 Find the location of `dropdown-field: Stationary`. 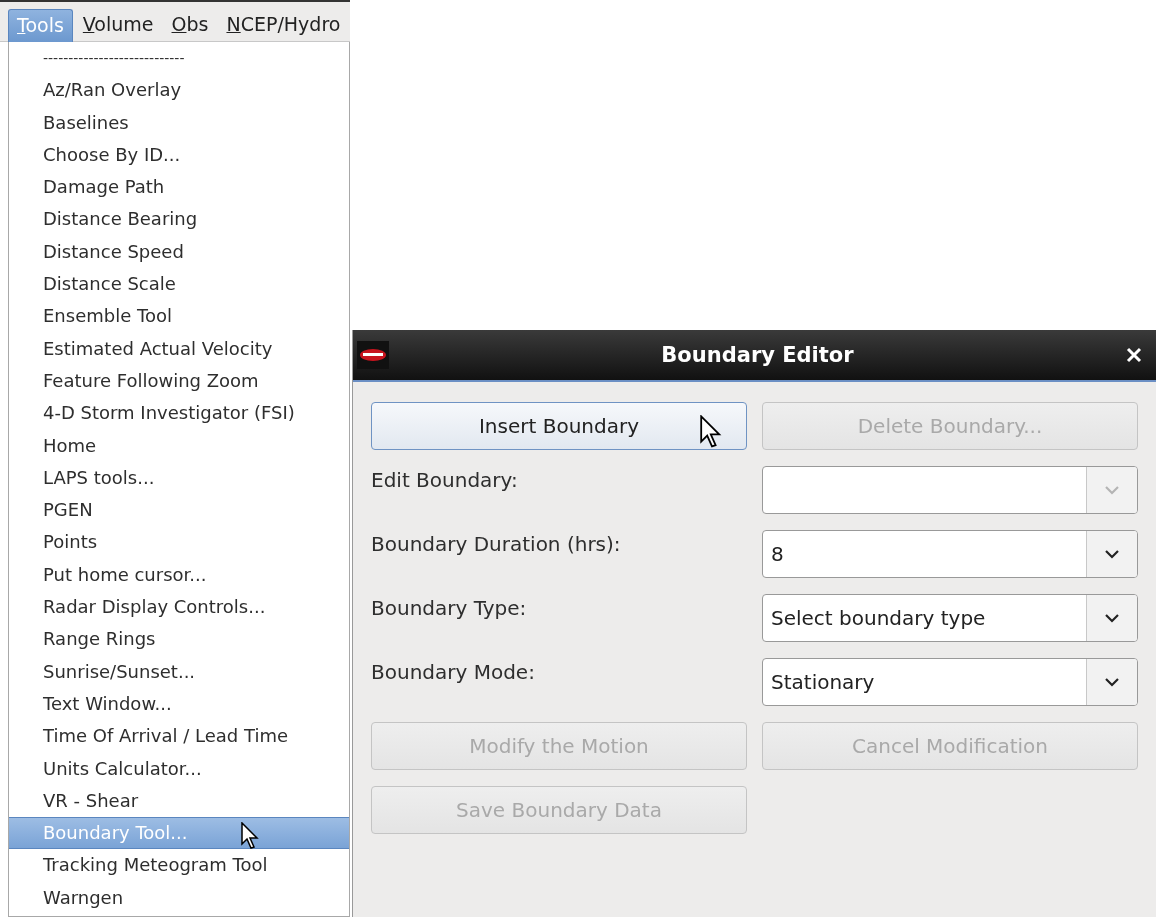

dropdown-field: Stationary is located at coordinates (950, 682).